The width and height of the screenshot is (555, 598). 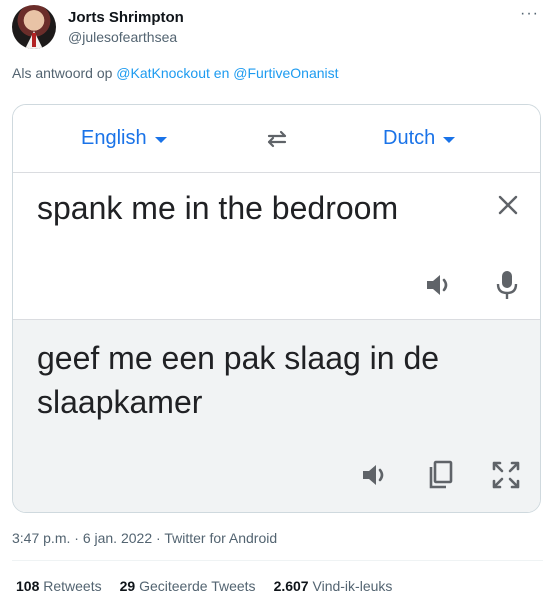 What do you see at coordinates (441, 475) in the screenshot?
I see `copy-icon` at bounding box center [441, 475].